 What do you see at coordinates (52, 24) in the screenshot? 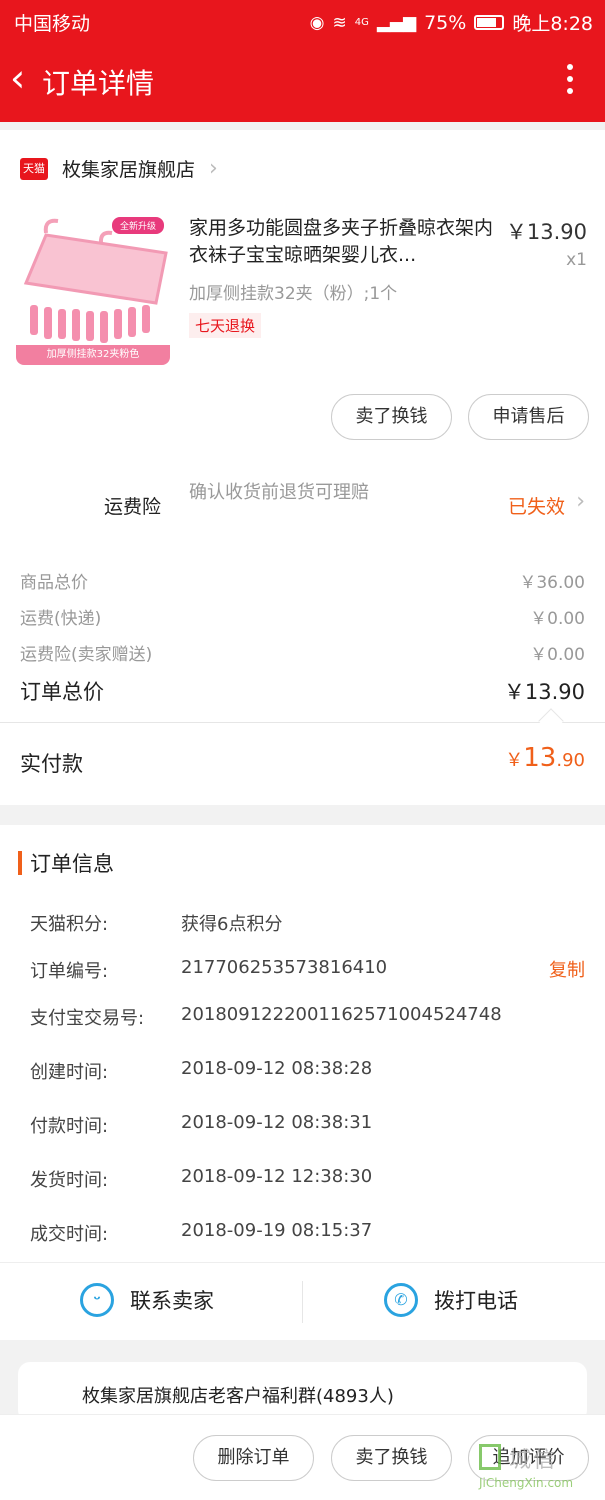
I see `carrier-label: 中国移动` at bounding box center [52, 24].